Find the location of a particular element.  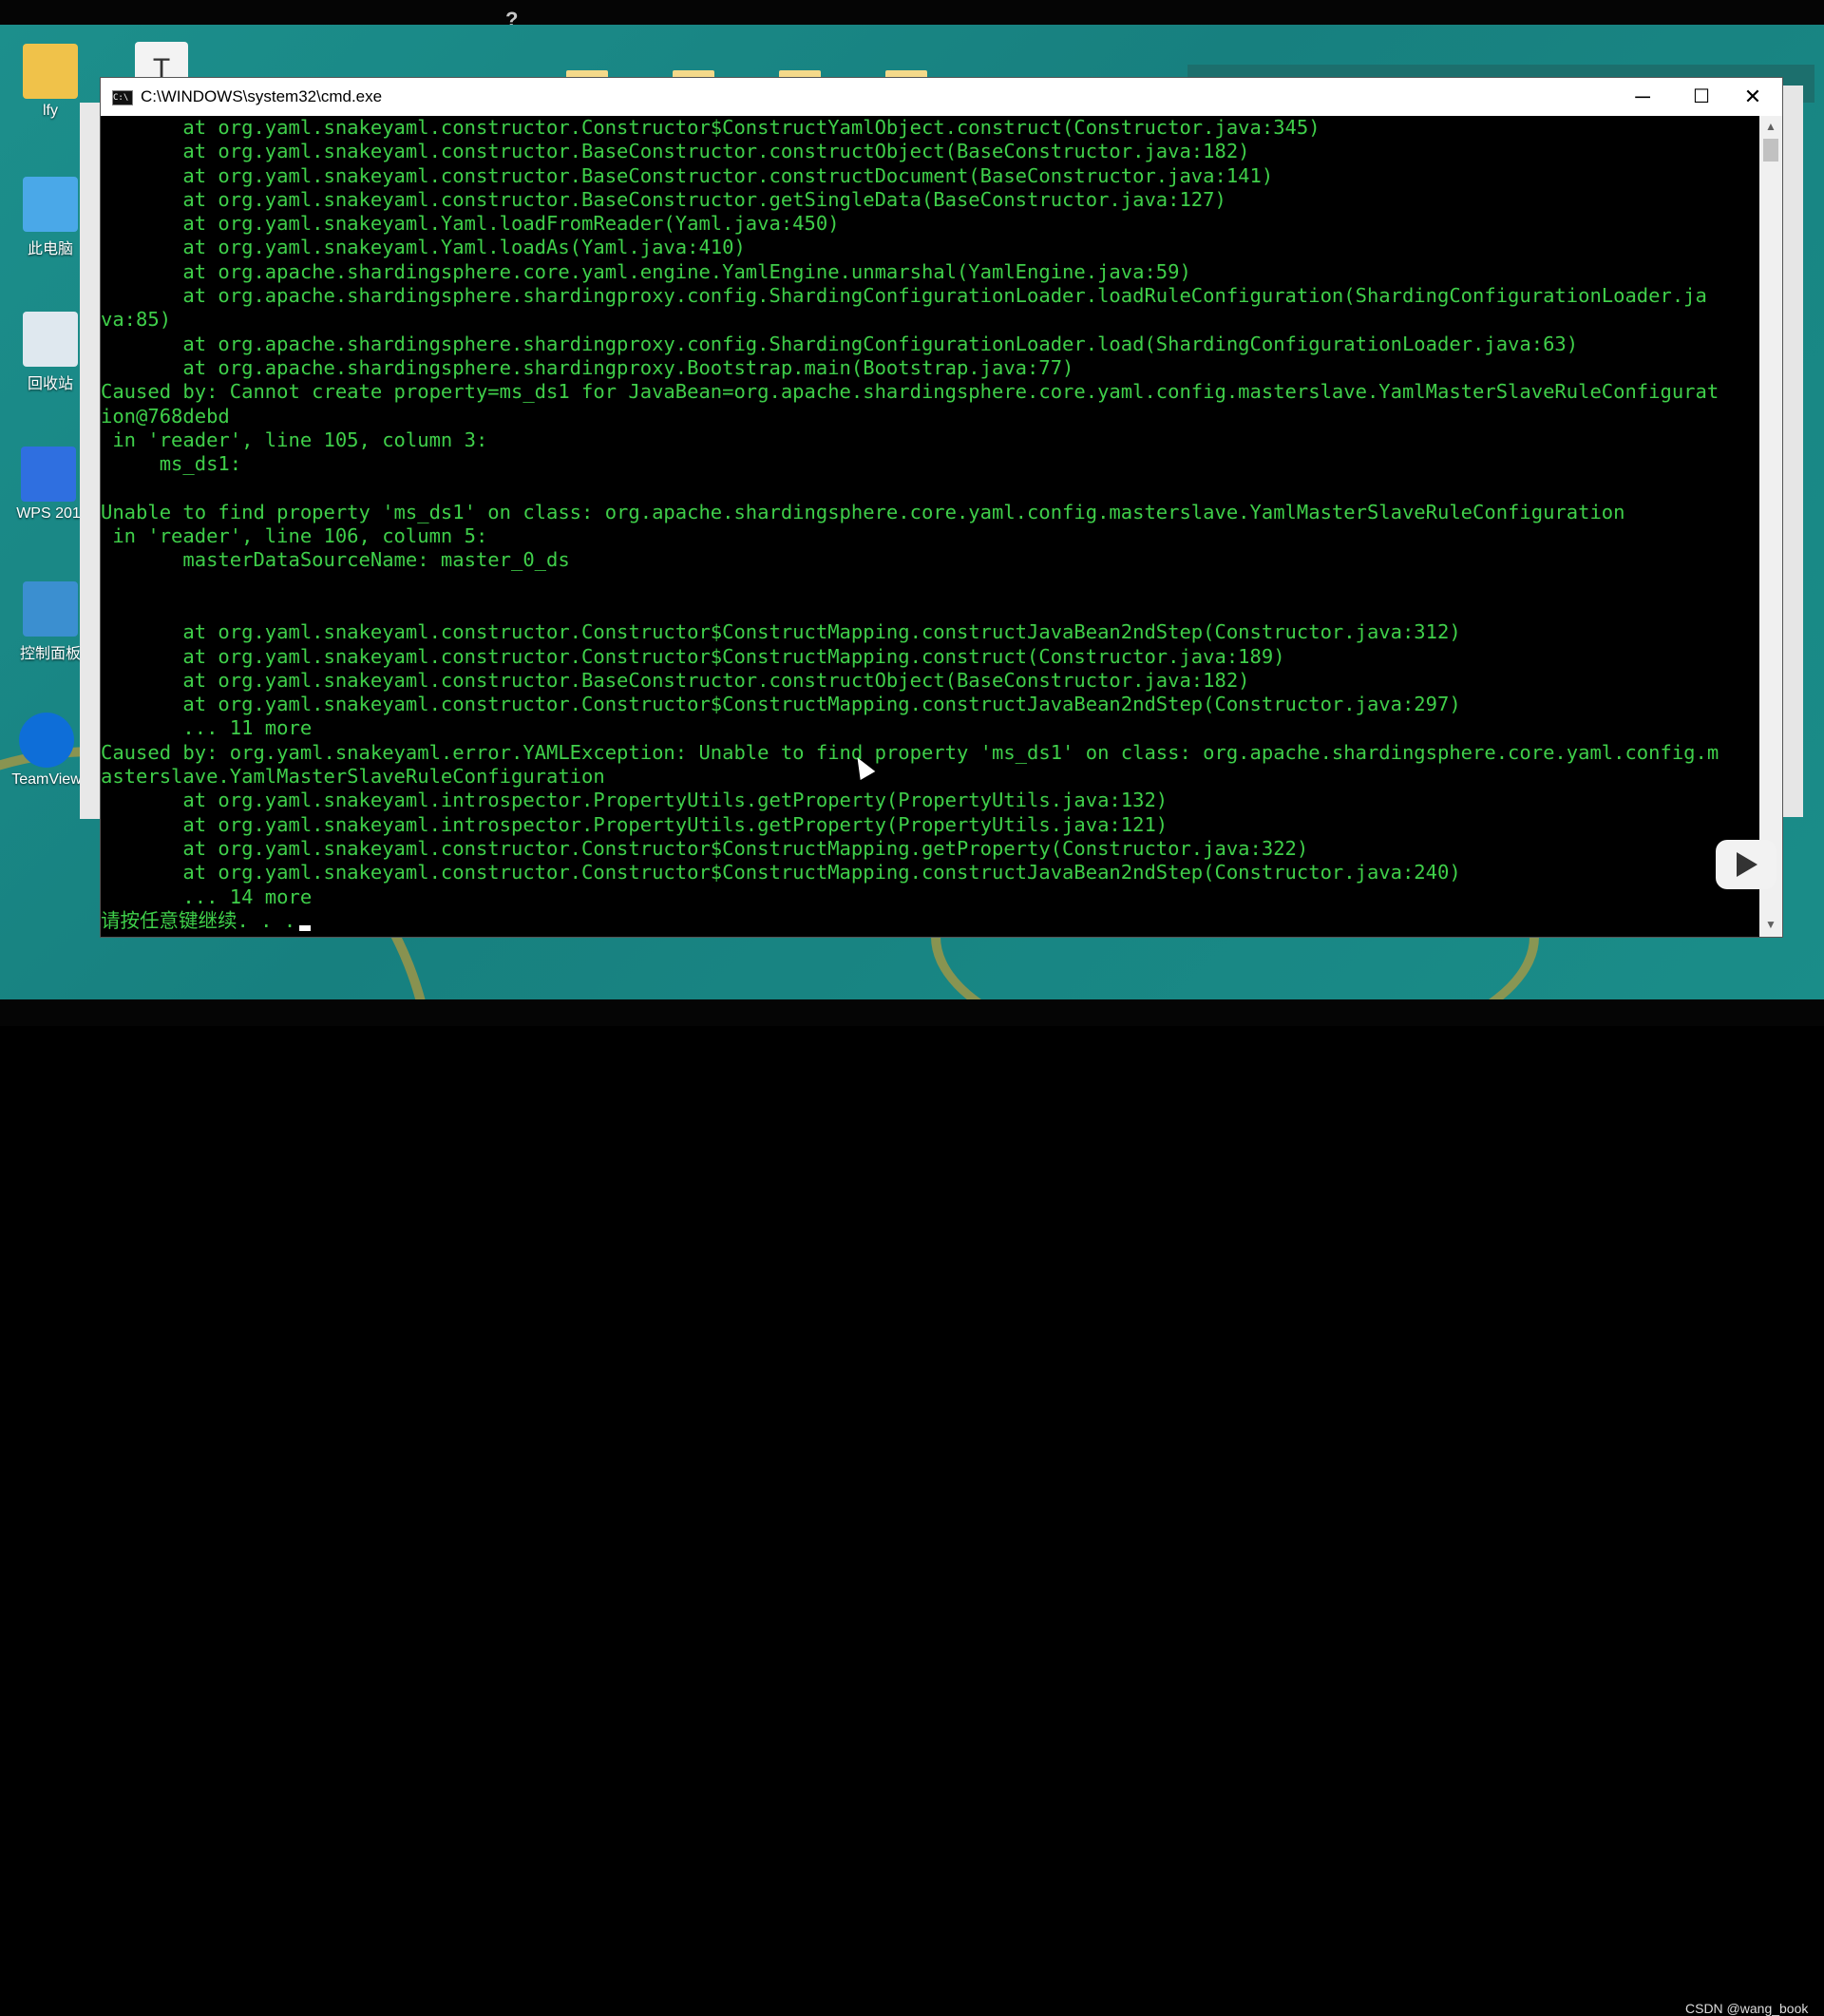

desktop-icon-label: 回收站 is located at coordinates (50, 384).